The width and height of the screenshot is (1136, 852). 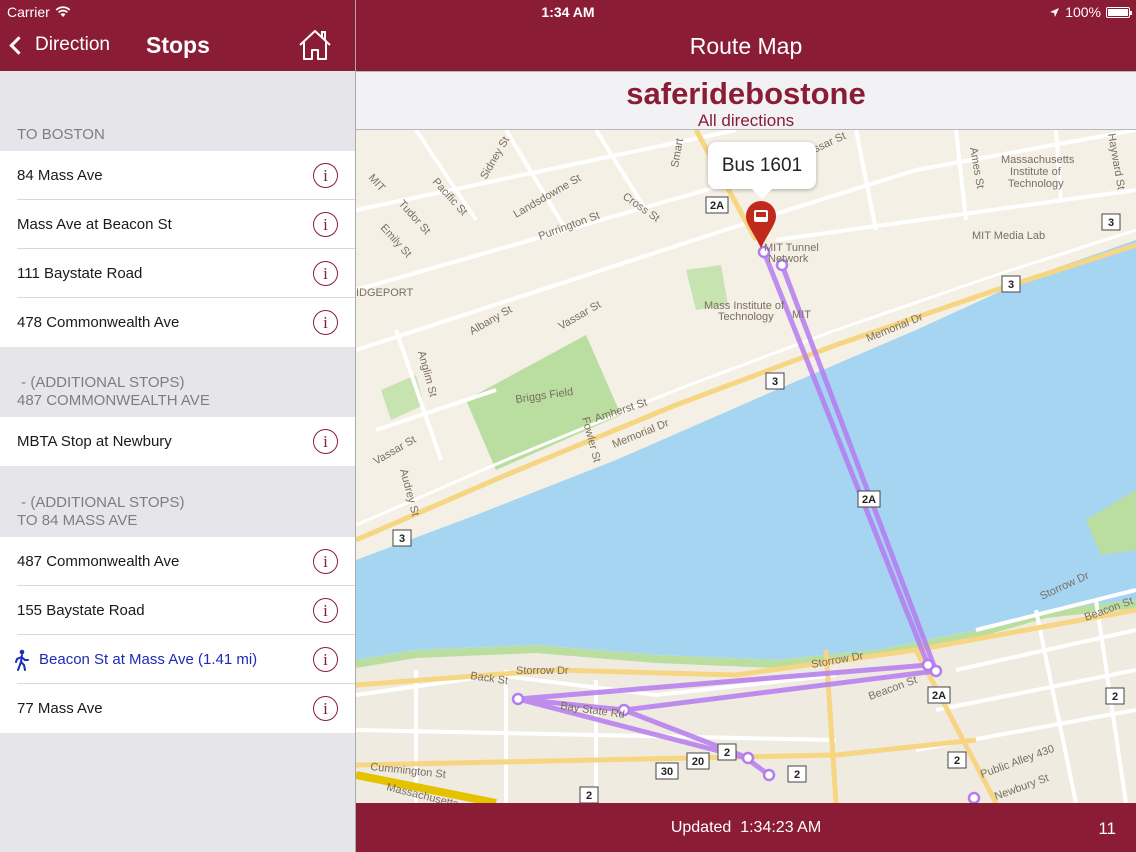 I want to click on stop-name: 84 Mass Ave, so click(x=60, y=175).